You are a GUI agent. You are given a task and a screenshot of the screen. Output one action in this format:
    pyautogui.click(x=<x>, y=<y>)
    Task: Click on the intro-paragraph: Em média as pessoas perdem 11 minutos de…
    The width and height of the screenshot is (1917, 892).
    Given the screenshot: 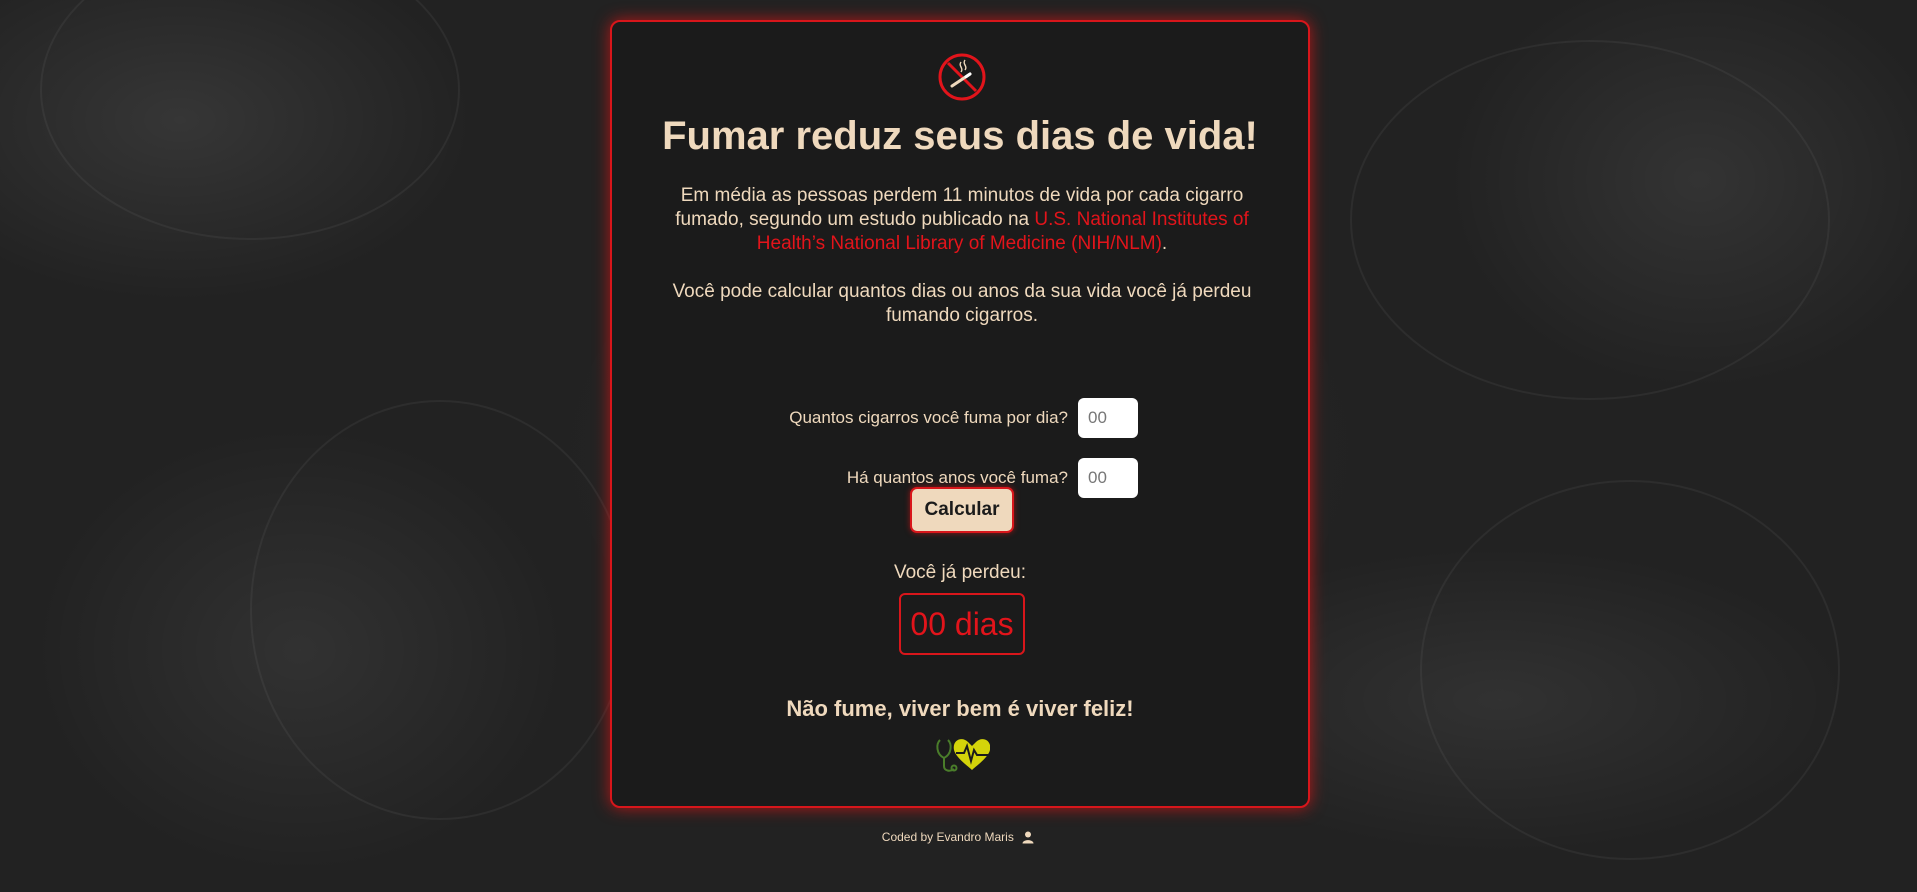 What is the action you would take?
    pyautogui.click(x=962, y=220)
    